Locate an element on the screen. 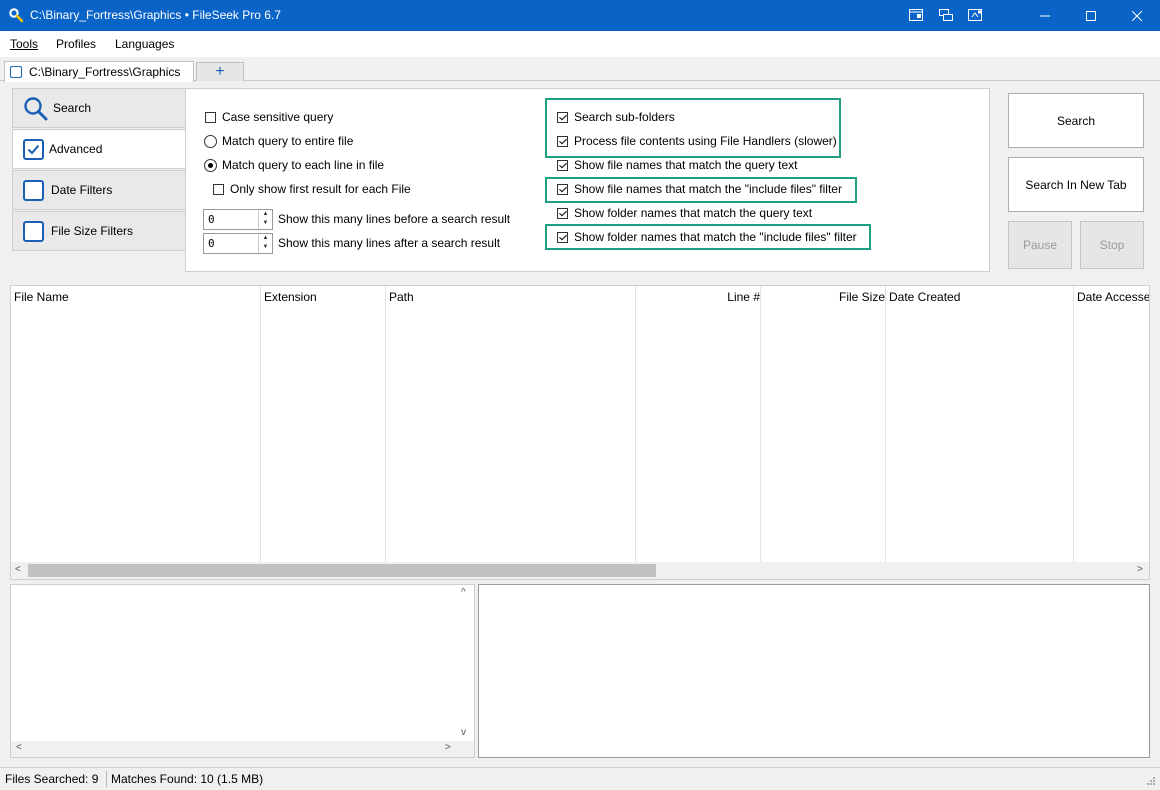 Image resolution: width=1160 pixels, height=790 pixels. match-entire-file-label: Match query to entire file is located at coordinates (288, 141).